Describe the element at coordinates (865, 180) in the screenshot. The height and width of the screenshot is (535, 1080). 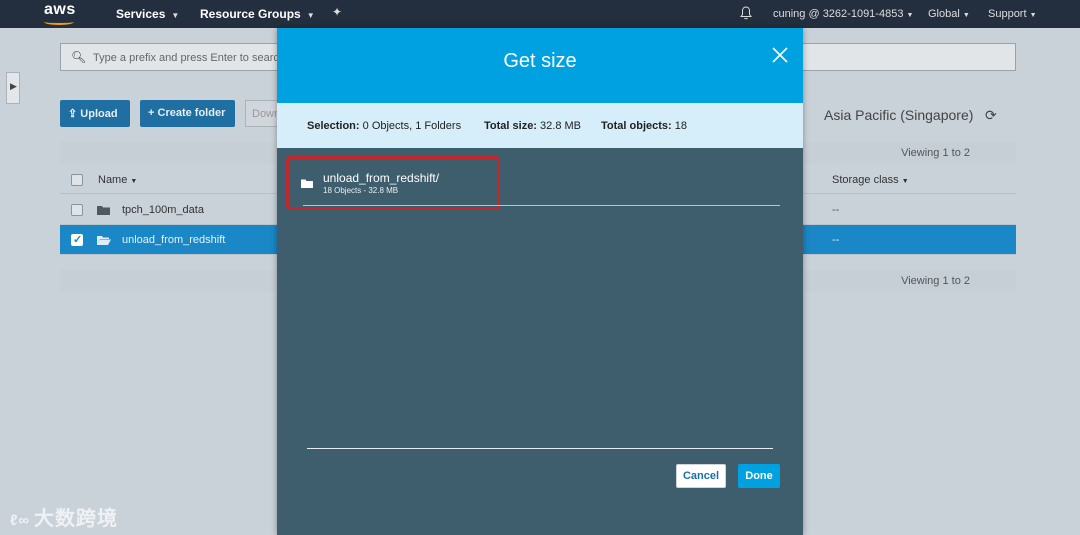
I see `storage-class-column-label: Storage class` at that location.